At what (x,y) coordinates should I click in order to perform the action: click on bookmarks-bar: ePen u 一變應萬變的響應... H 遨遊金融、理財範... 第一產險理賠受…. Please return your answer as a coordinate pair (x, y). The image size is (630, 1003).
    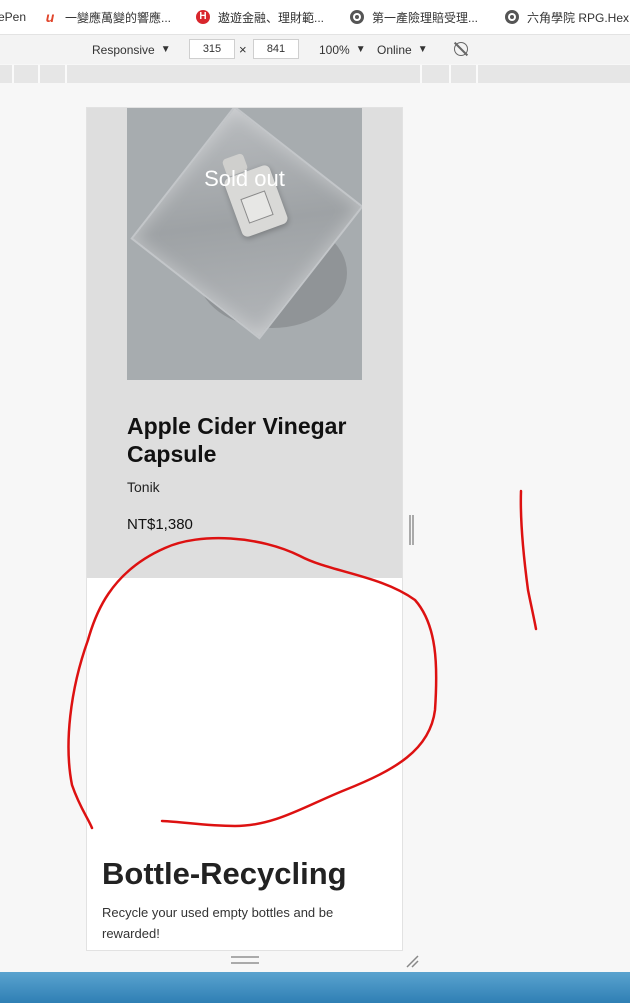
    Looking at the image, I should click on (315, 17).